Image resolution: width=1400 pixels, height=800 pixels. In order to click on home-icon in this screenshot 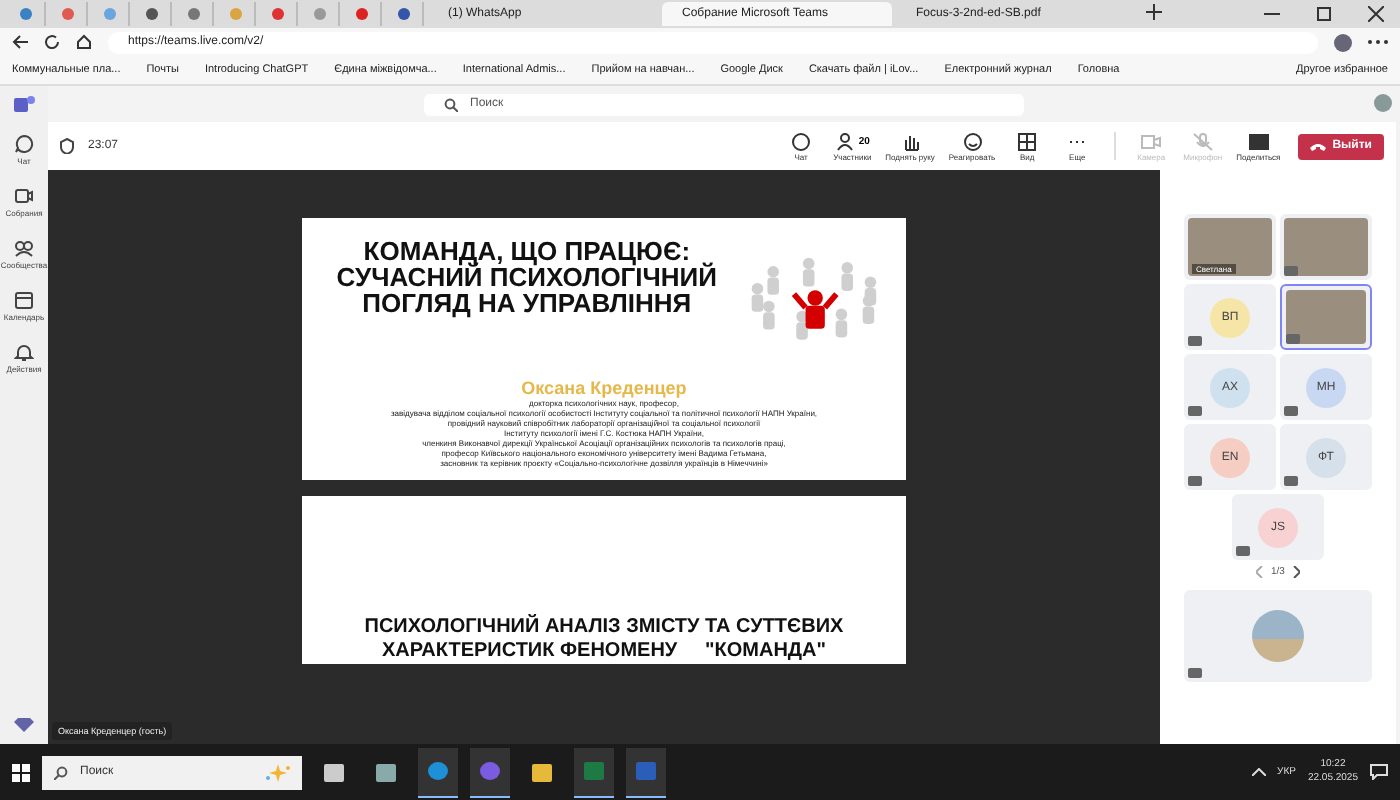, I will do `click(84, 42)`.